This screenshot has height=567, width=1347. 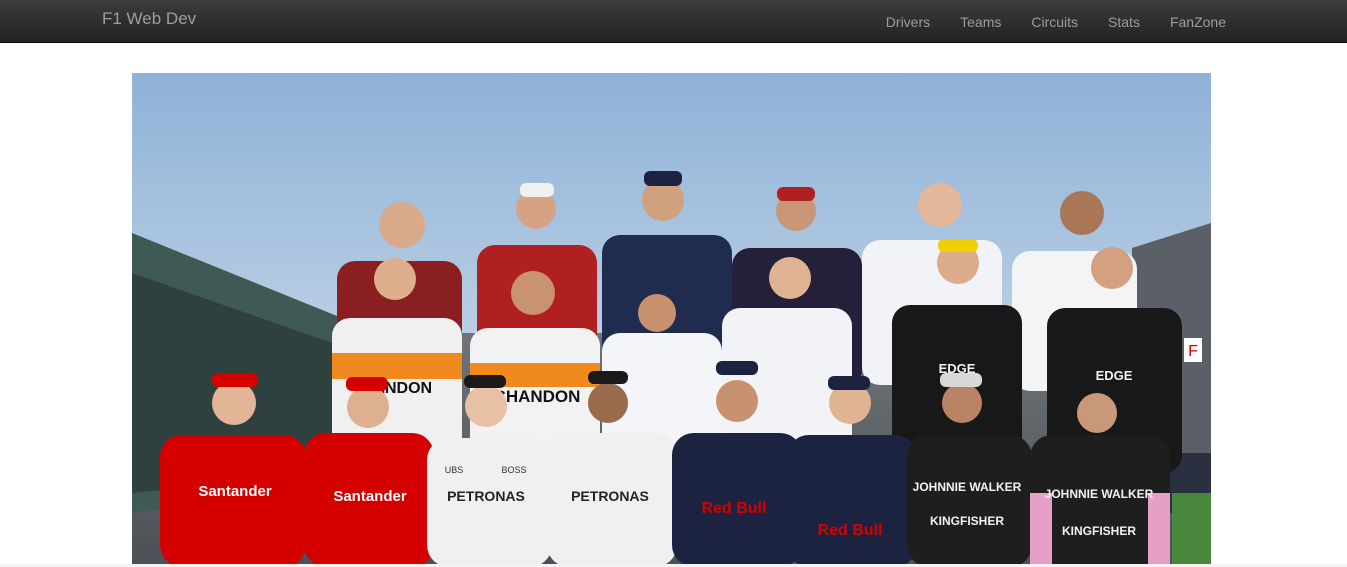 I want to click on brand-link: F1 Web Dev, so click(x=149, y=19).